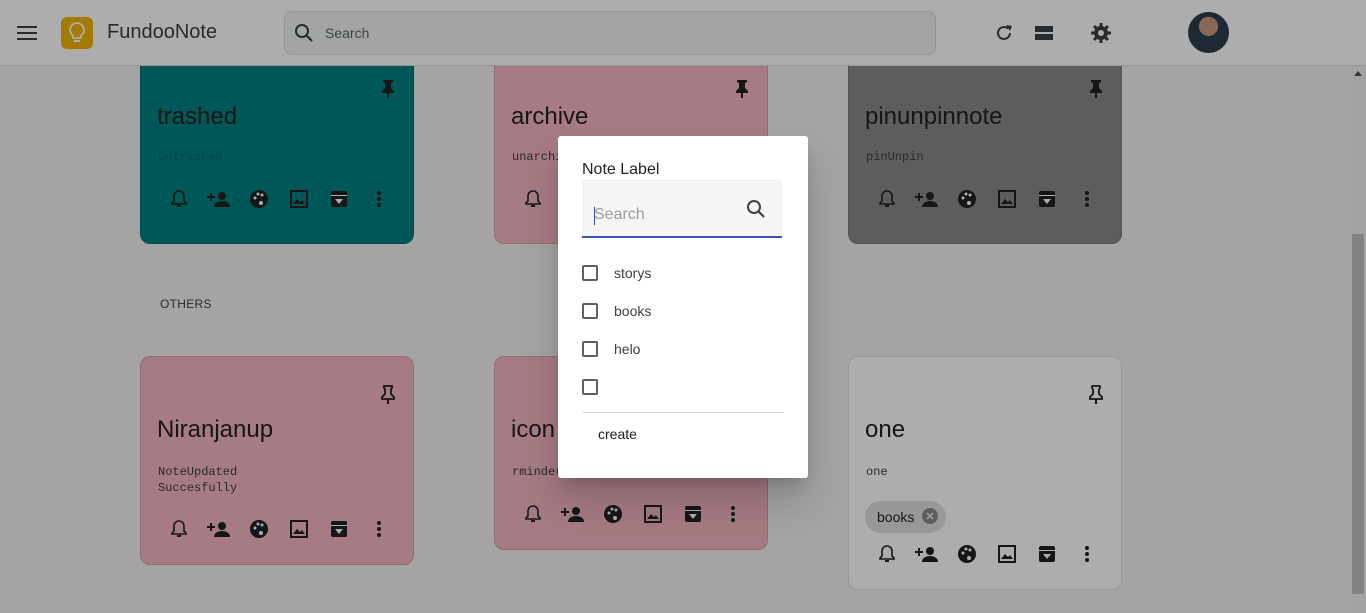 The height and width of the screenshot is (613, 1366). What do you see at coordinates (627, 349) in the screenshot?
I see `label-option-text: helo` at bounding box center [627, 349].